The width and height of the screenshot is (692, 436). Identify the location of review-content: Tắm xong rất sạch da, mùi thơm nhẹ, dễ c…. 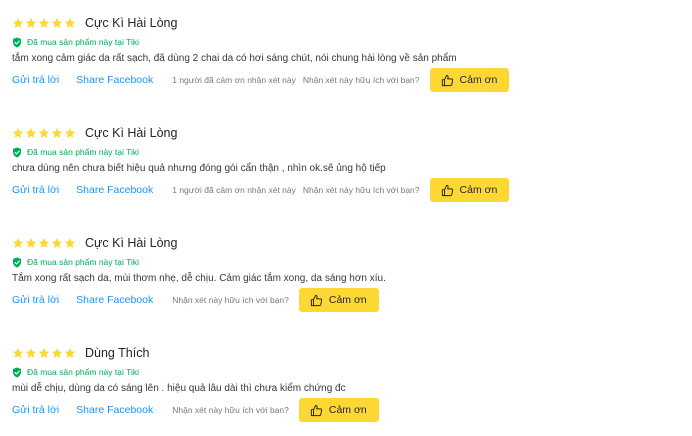
(199, 278).